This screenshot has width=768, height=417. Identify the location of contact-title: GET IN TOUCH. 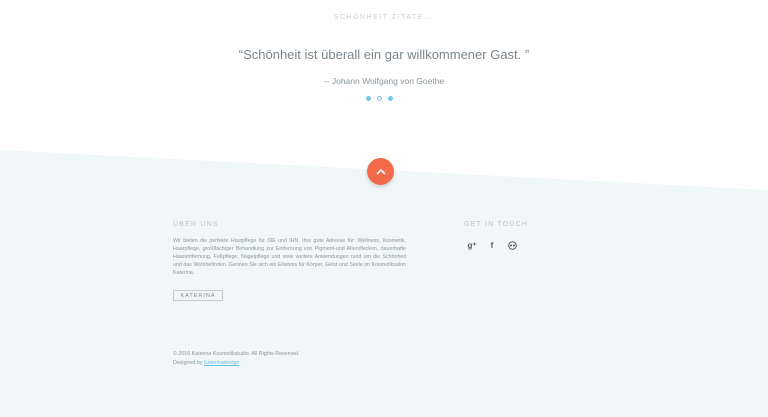
(496, 224).